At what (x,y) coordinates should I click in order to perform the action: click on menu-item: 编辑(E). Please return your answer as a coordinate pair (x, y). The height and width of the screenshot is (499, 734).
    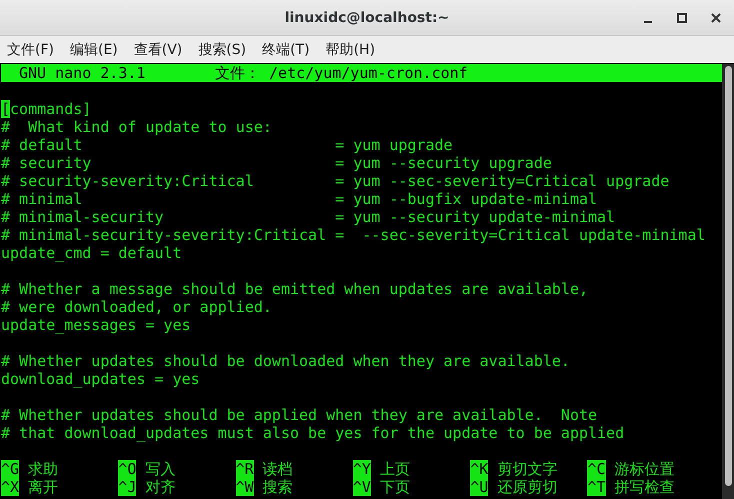
    Looking at the image, I should click on (94, 49).